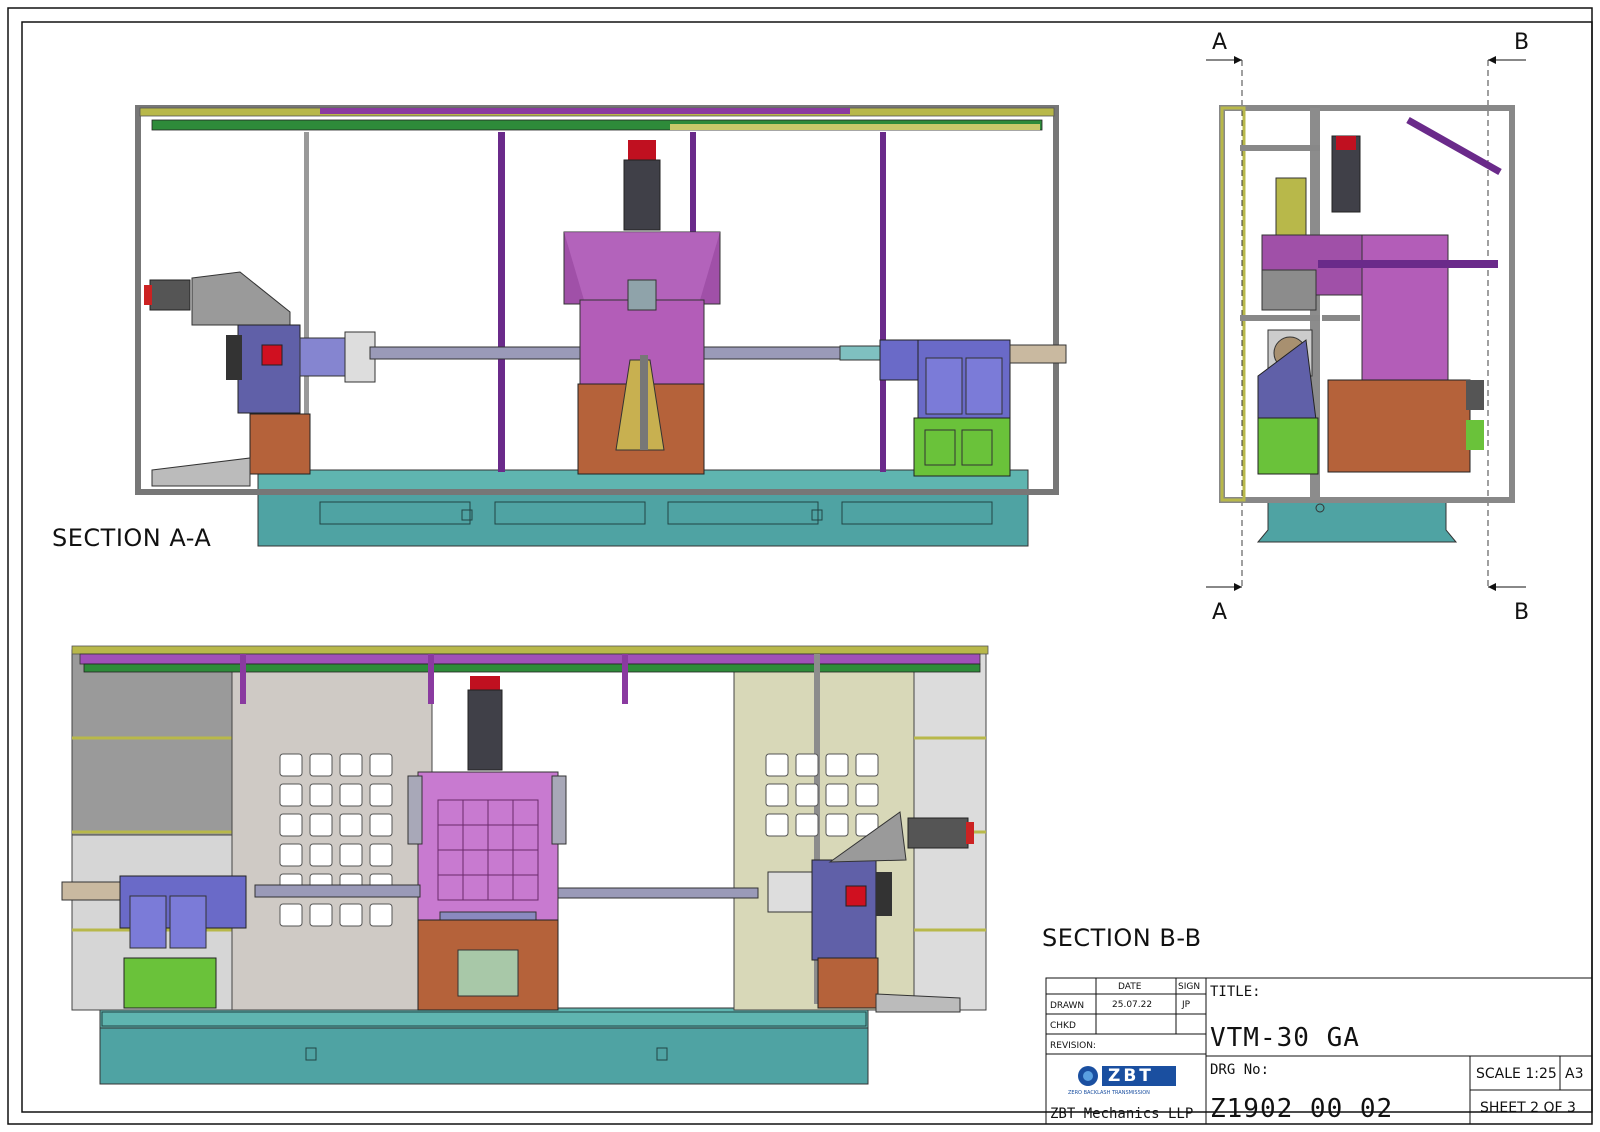  What do you see at coordinates (1073, 1046) in the screenshot?
I see `revision-label: REVISION:` at bounding box center [1073, 1046].